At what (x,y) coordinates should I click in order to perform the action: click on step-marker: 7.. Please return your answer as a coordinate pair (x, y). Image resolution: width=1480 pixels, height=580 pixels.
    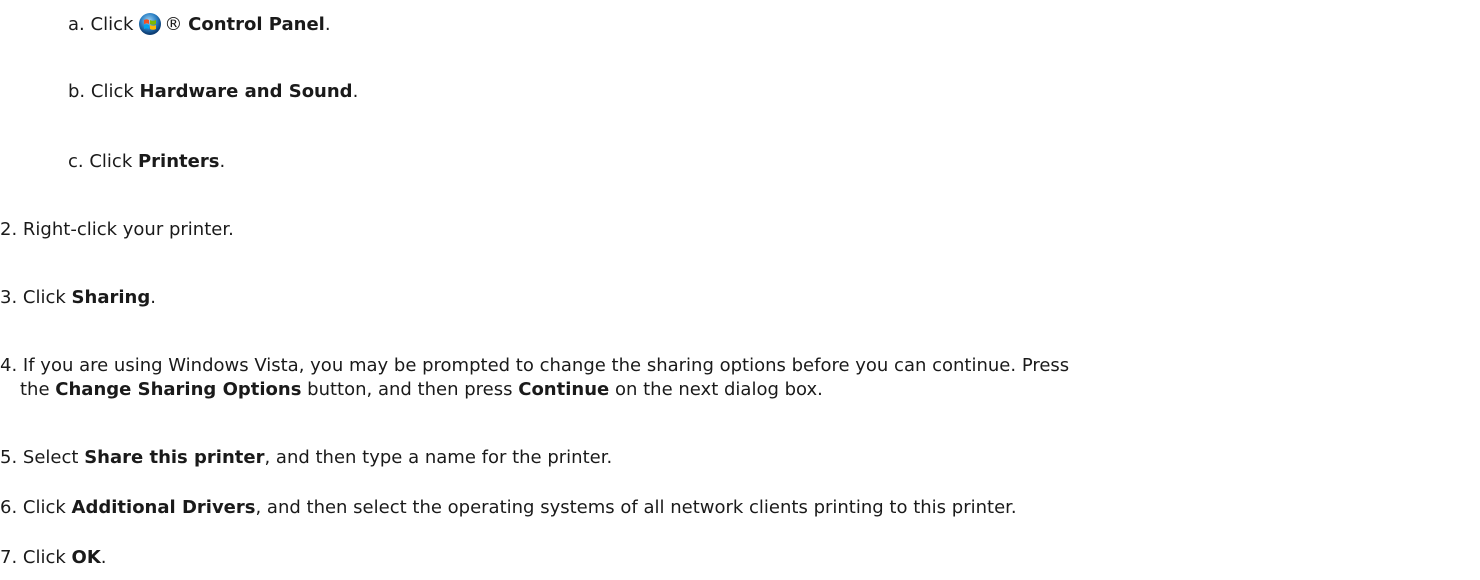
    Looking at the image, I should click on (9, 557).